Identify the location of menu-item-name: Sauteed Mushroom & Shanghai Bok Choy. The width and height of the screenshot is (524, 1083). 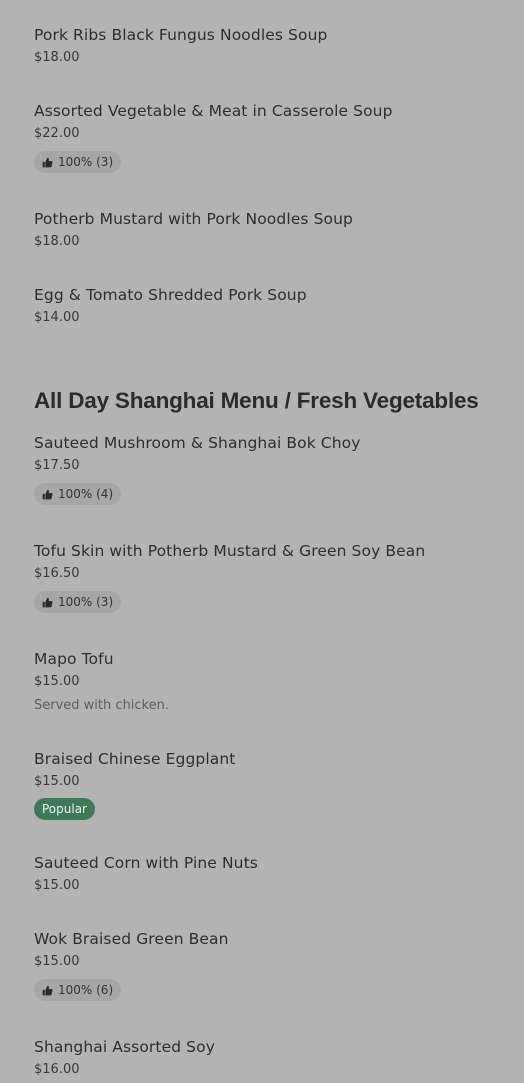
(197, 443).